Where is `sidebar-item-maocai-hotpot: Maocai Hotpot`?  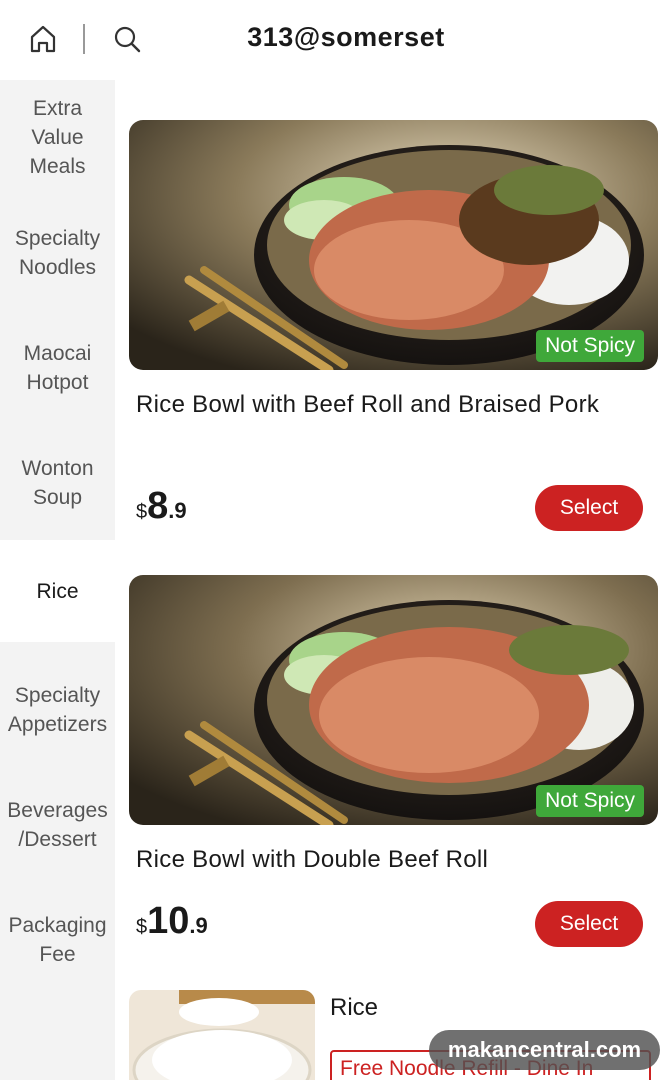 sidebar-item-maocai-hotpot: Maocai Hotpot is located at coordinates (57, 367).